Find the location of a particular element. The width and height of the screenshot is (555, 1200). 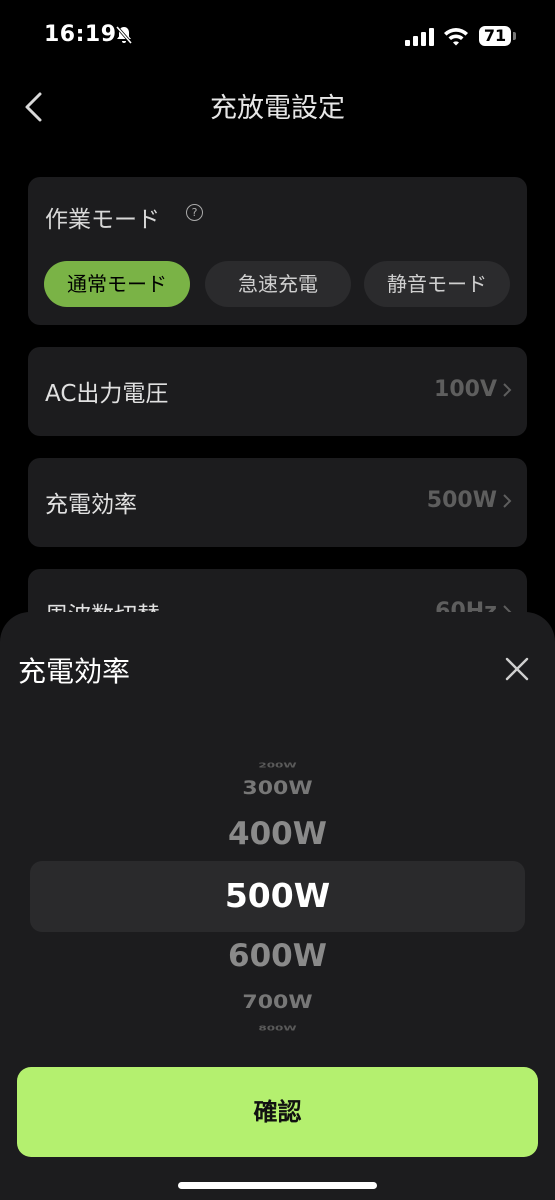

battery-tip is located at coordinates (514, 36).